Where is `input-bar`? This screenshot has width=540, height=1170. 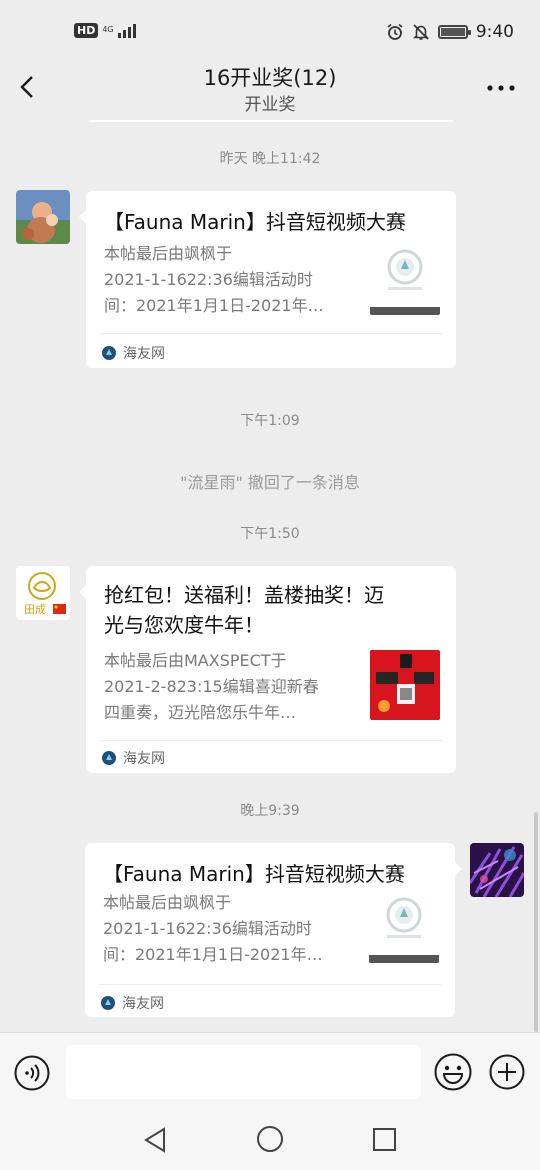
input-bar is located at coordinates (270, 1072).